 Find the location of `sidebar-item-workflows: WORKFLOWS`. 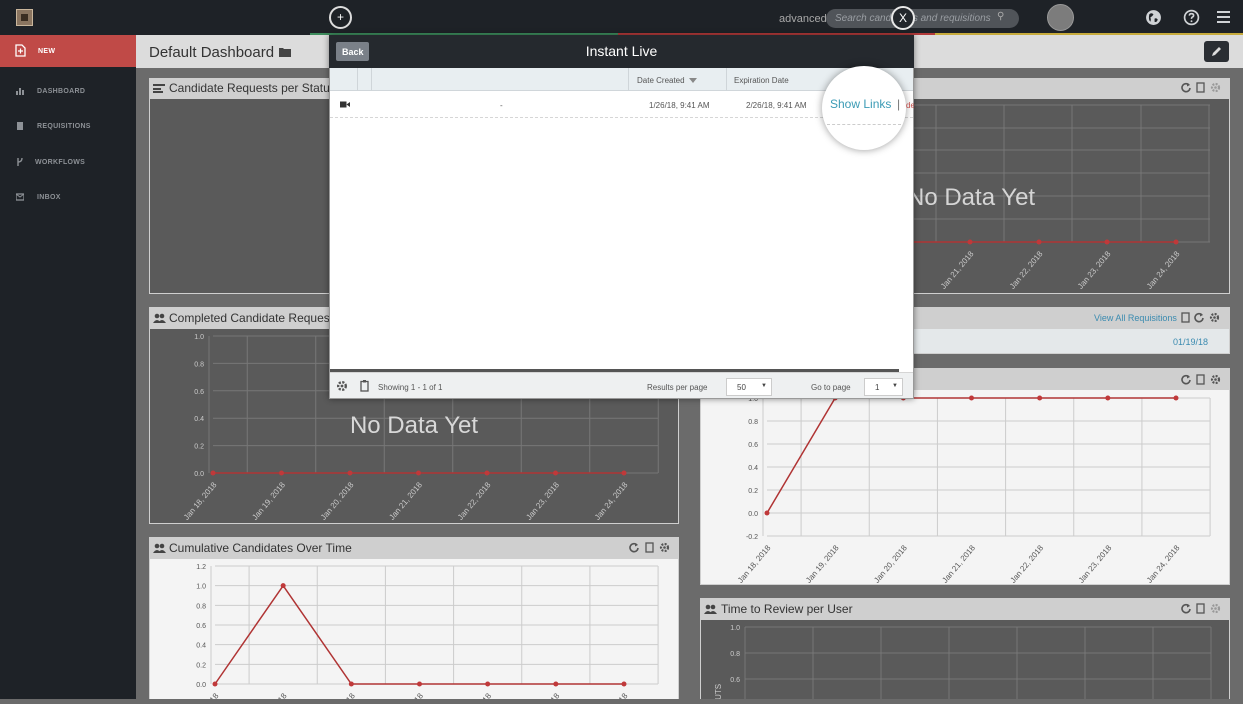

sidebar-item-workflows: WORKFLOWS is located at coordinates (68, 162).